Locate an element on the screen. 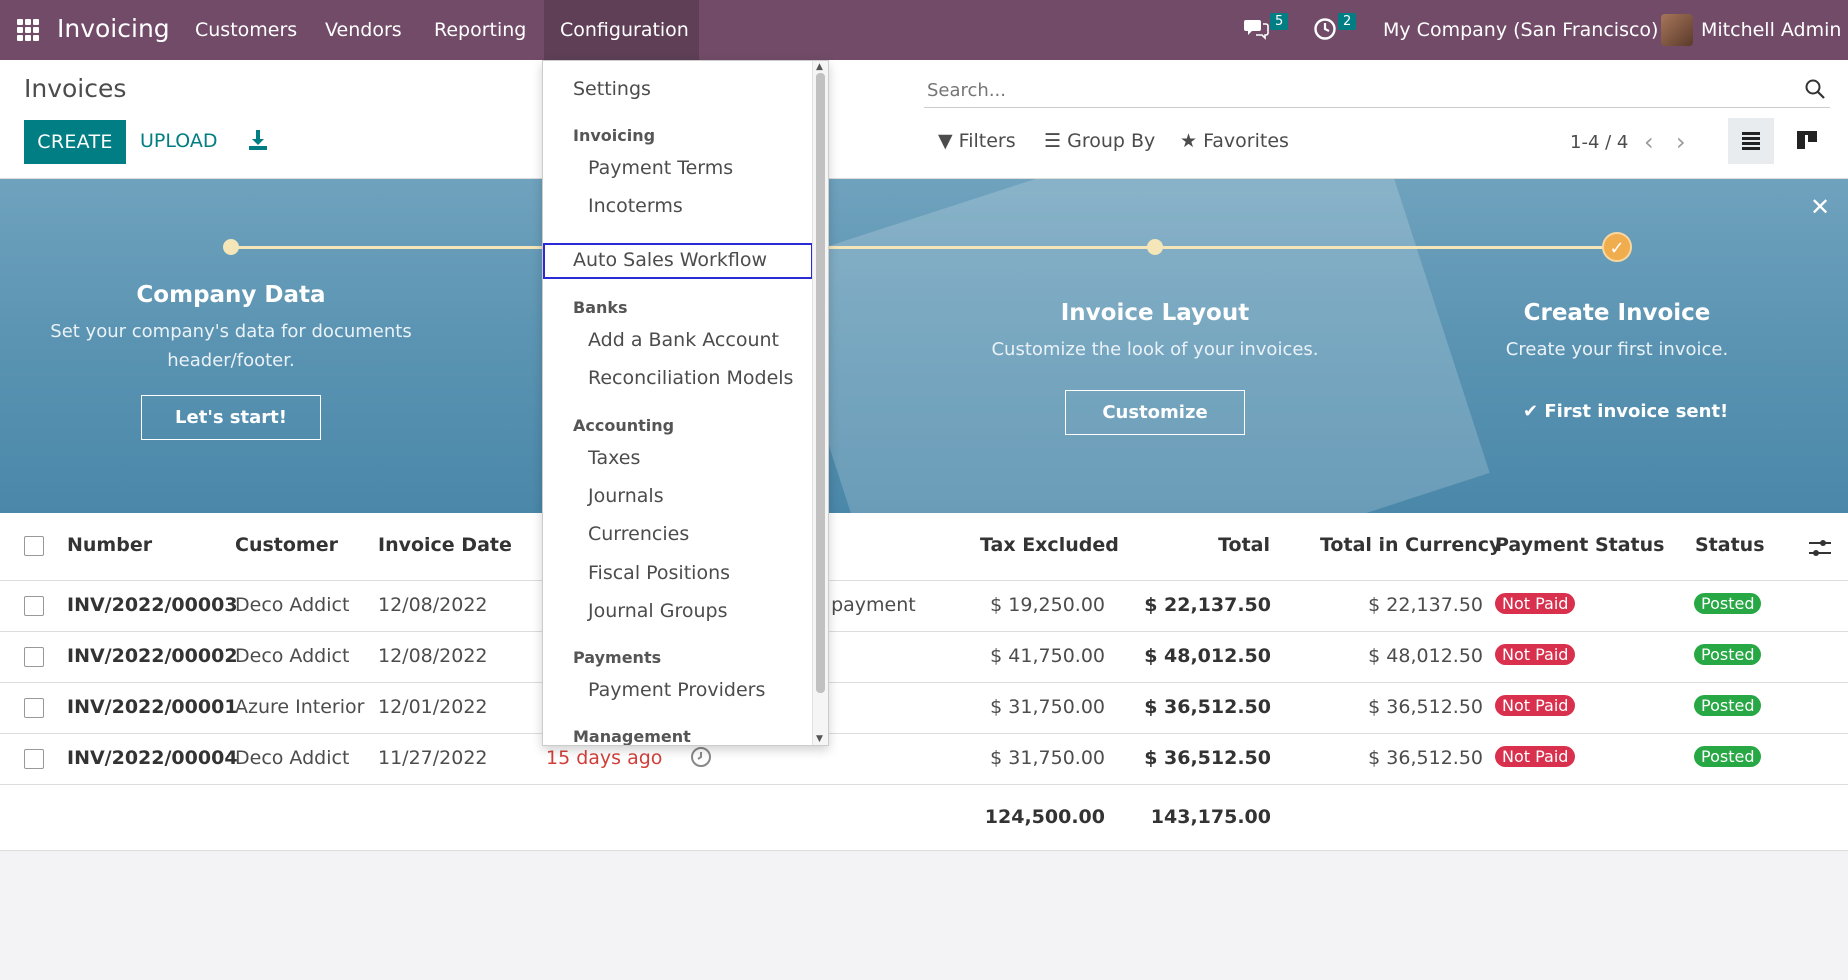 The height and width of the screenshot is (980, 1848). group-by-label: Group By is located at coordinates (1111, 141).